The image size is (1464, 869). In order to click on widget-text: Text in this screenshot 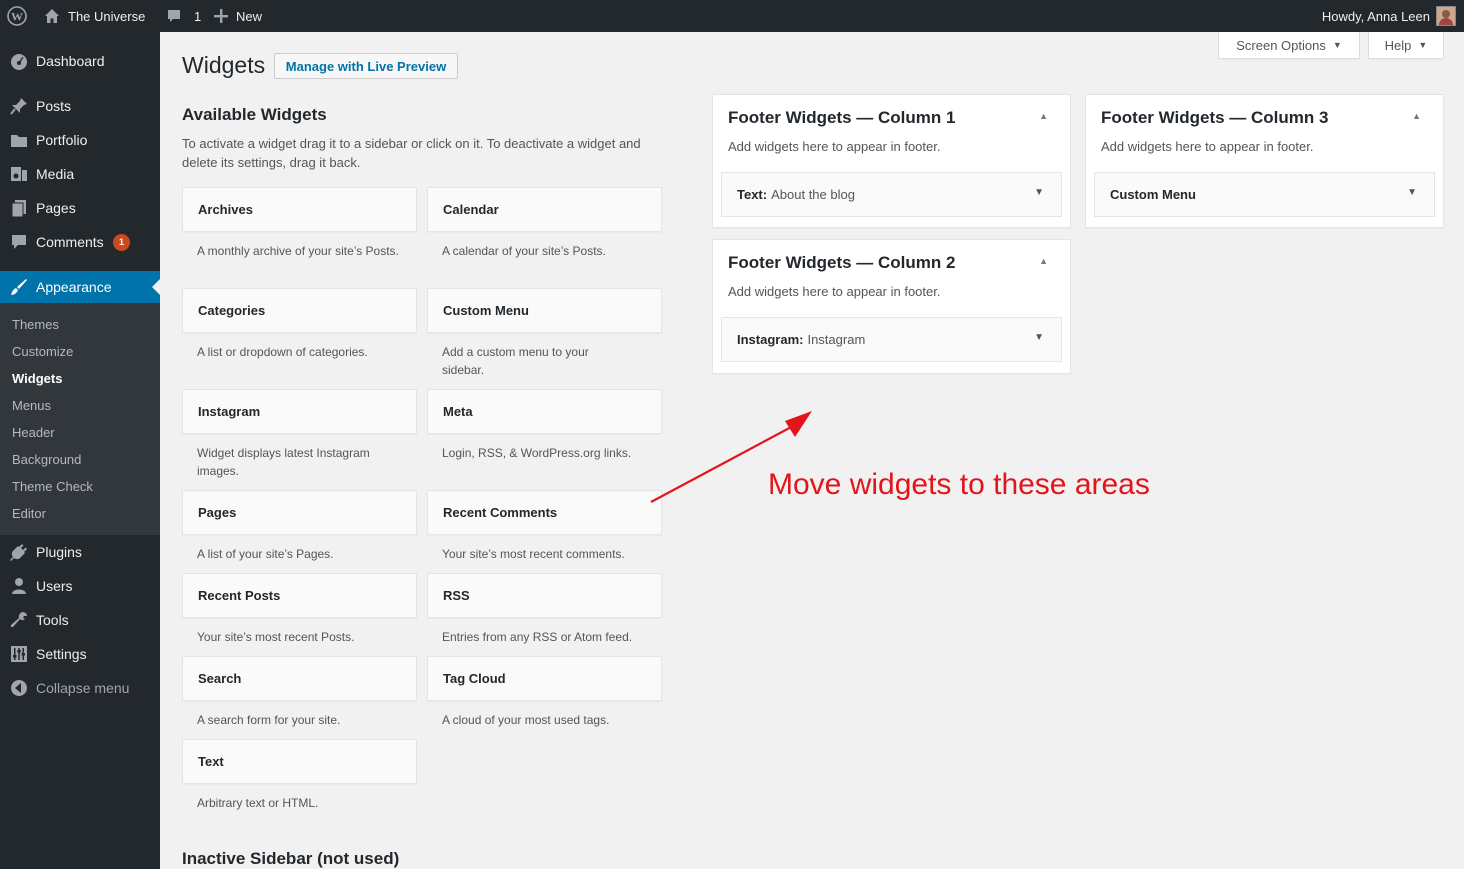, I will do `click(299, 761)`.